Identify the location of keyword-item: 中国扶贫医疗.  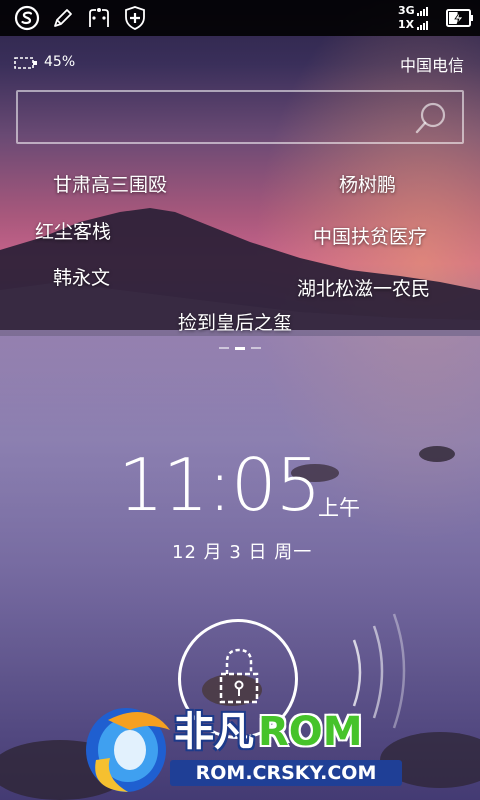
(370, 235).